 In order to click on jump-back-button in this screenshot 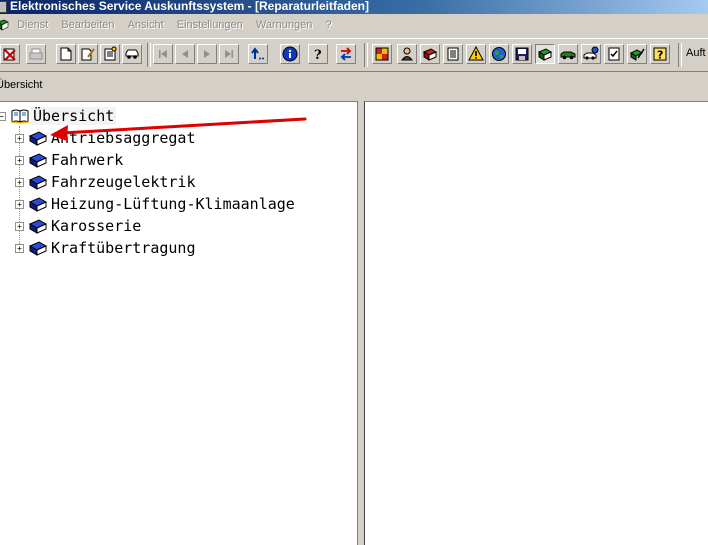, I will do `click(258, 54)`.